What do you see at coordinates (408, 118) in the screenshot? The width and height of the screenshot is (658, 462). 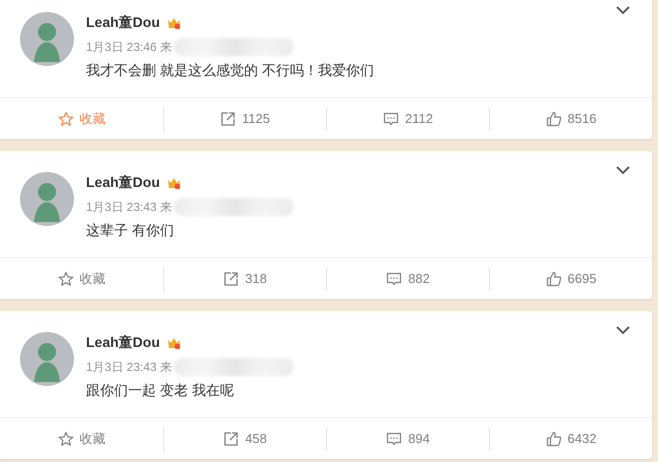 I see `comment-button: 2112` at bounding box center [408, 118].